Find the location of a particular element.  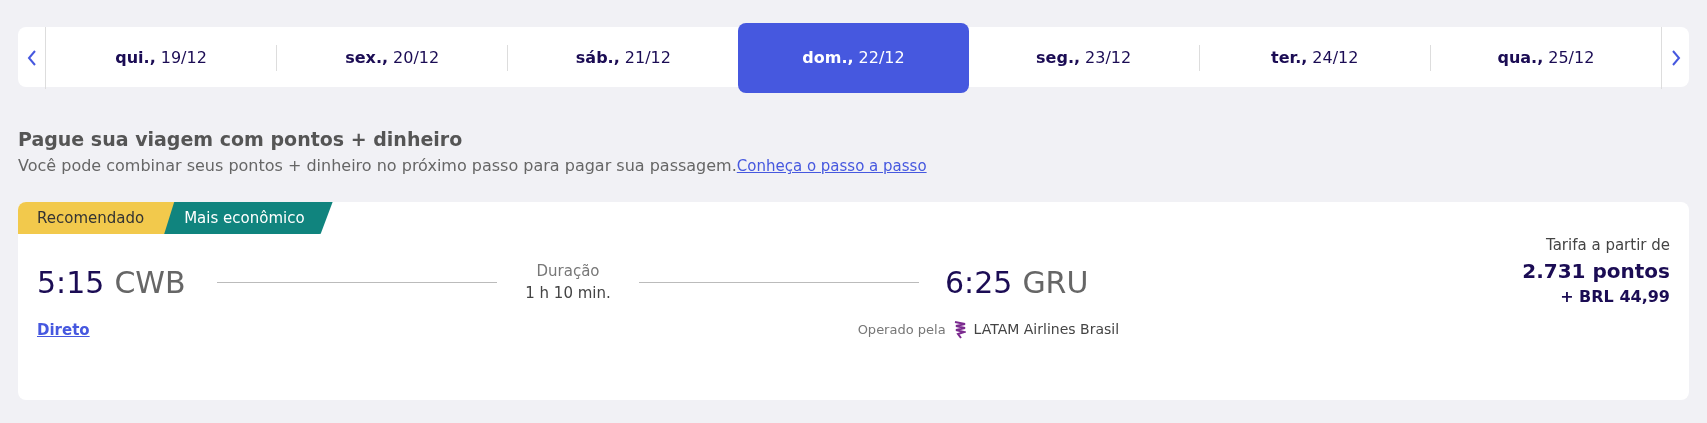

date-tab: ter., 24/12 is located at coordinates (1314, 58).